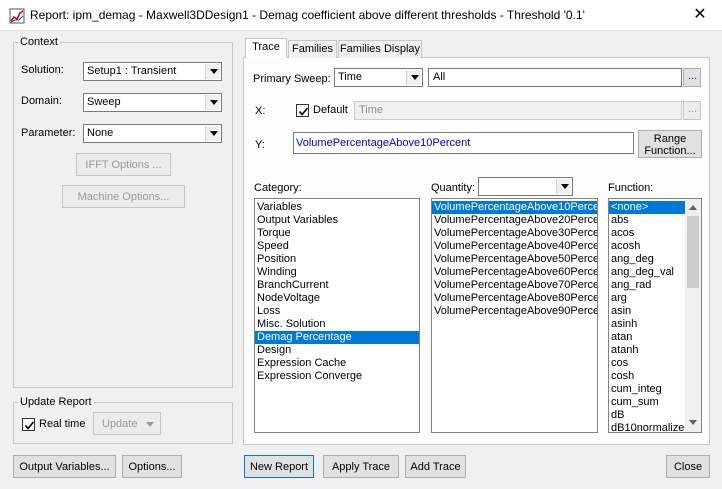  What do you see at coordinates (555, 77) in the screenshot?
I see `primary-sweep-range: All` at bounding box center [555, 77].